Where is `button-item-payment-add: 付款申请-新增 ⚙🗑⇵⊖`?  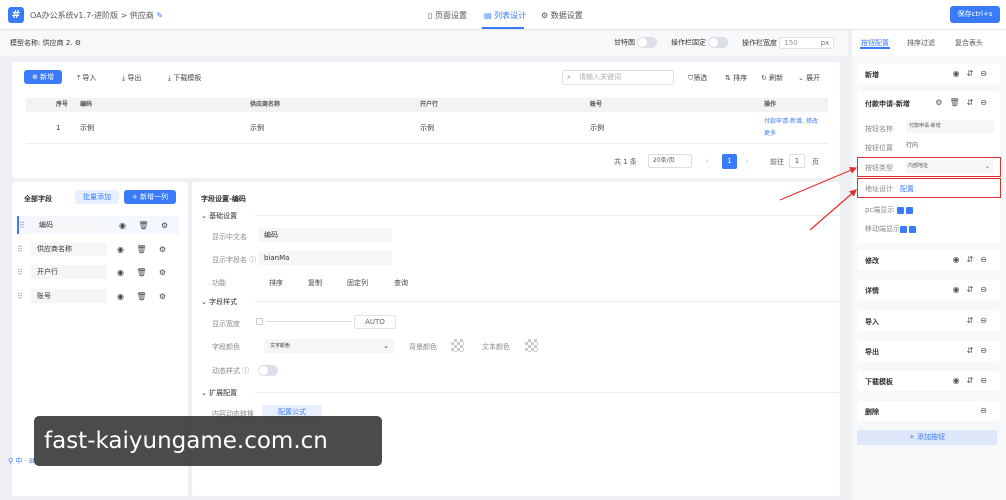 button-item-payment-add: 付款申请-新增 ⚙🗑⇵⊖ is located at coordinates (928, 103).